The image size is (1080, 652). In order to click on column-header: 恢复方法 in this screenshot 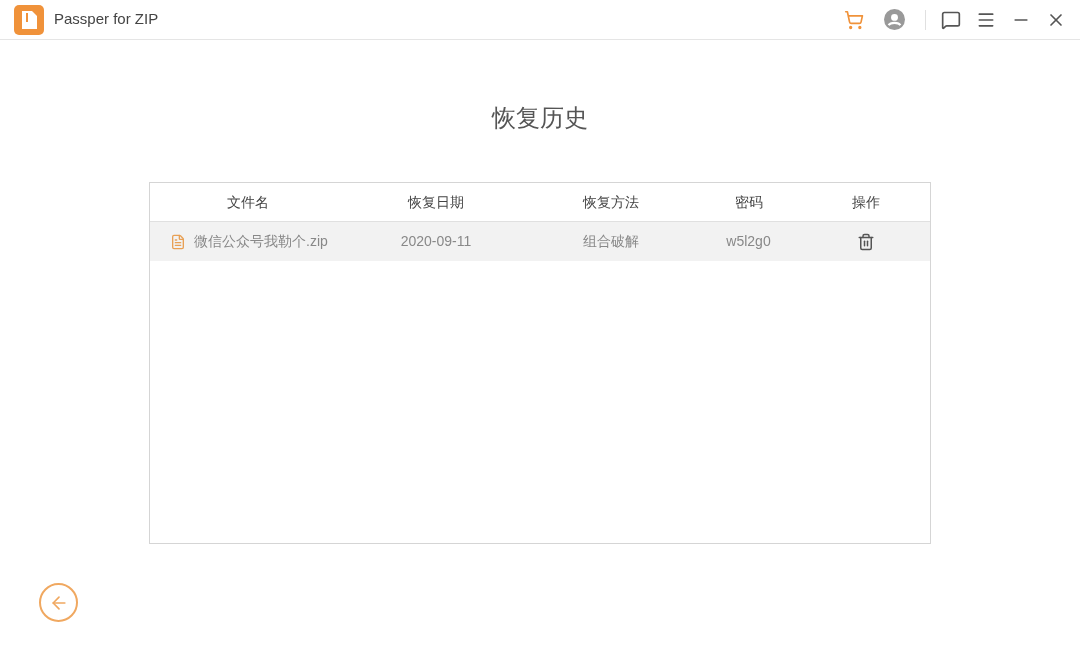, I will do `click(611, 202)`.